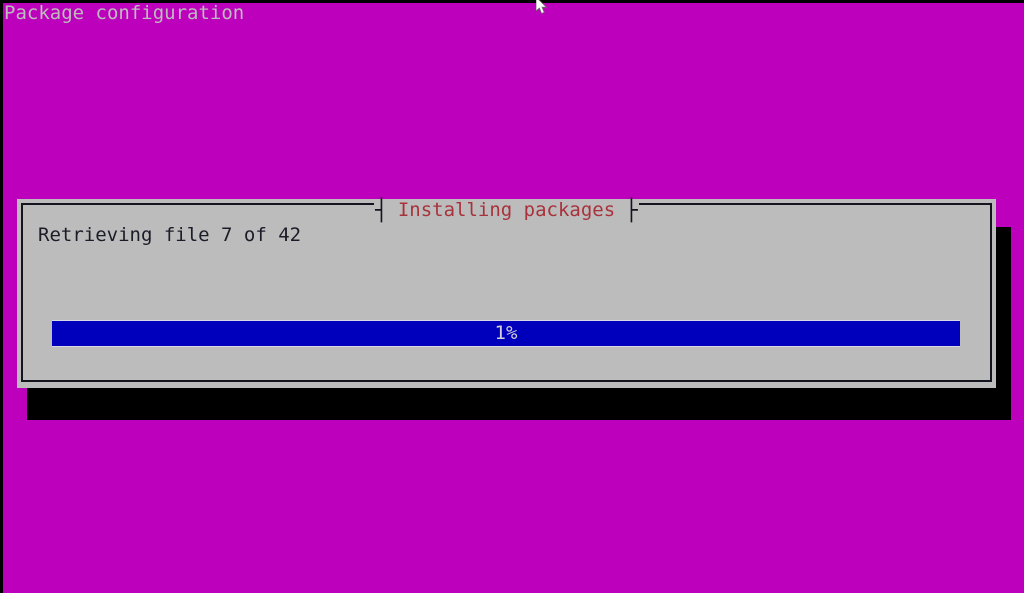 Image resolution: width=1024 pixels, height=593 pixels. Describe the element at coordinates (124, 13) in the screenshot. I see `page-title: Package configuration` at that location.